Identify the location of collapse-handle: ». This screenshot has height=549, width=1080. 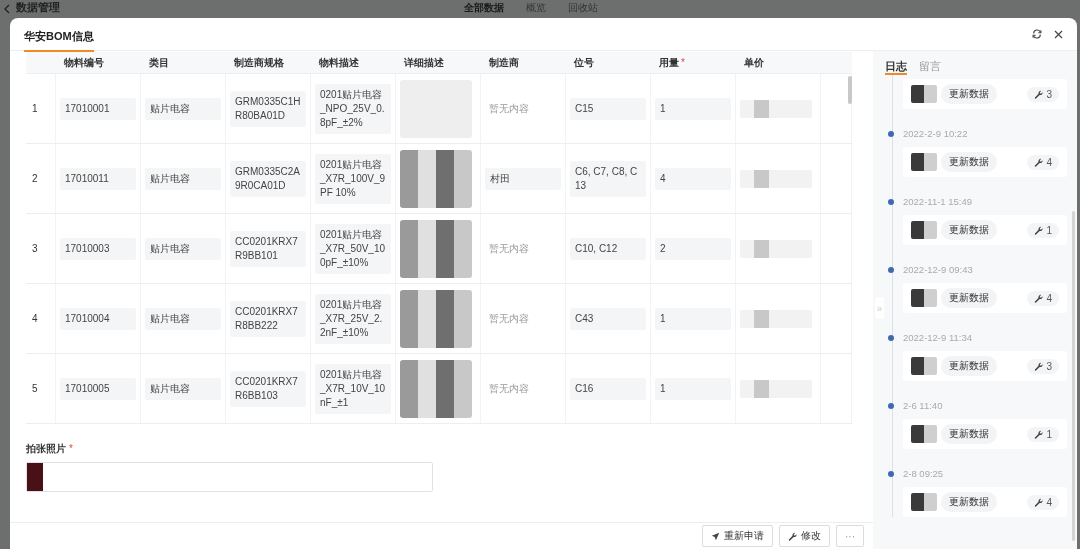
(879, 308).